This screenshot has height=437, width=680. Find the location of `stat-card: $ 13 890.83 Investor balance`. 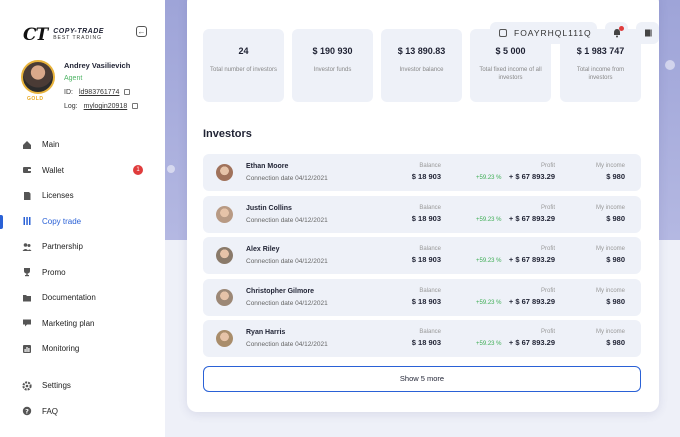

stat-card: $ 13 890.83 Investor balance is located at coordinates (421, 65).